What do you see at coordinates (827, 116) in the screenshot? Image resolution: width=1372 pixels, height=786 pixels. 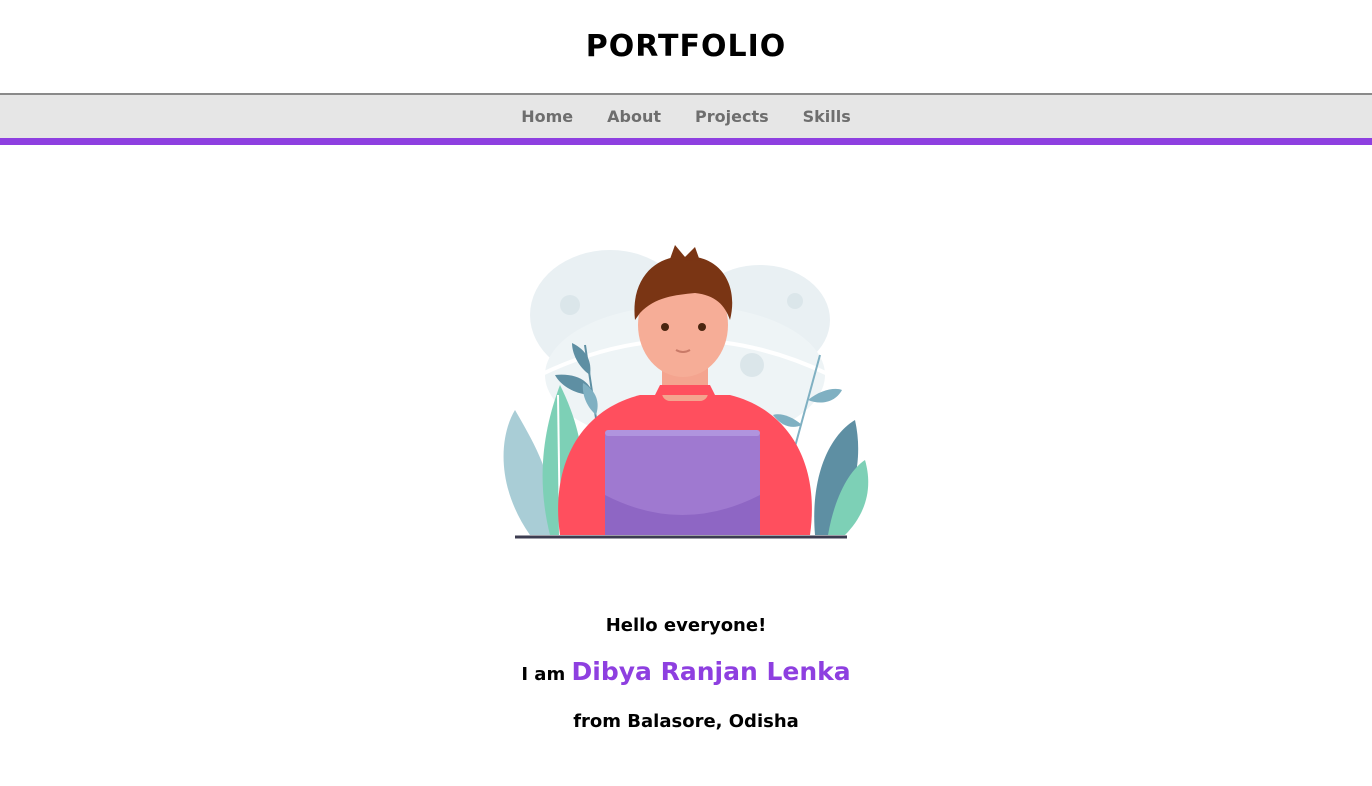 I see `nav-link-skills: Skills` at bounding box center [827, 116].